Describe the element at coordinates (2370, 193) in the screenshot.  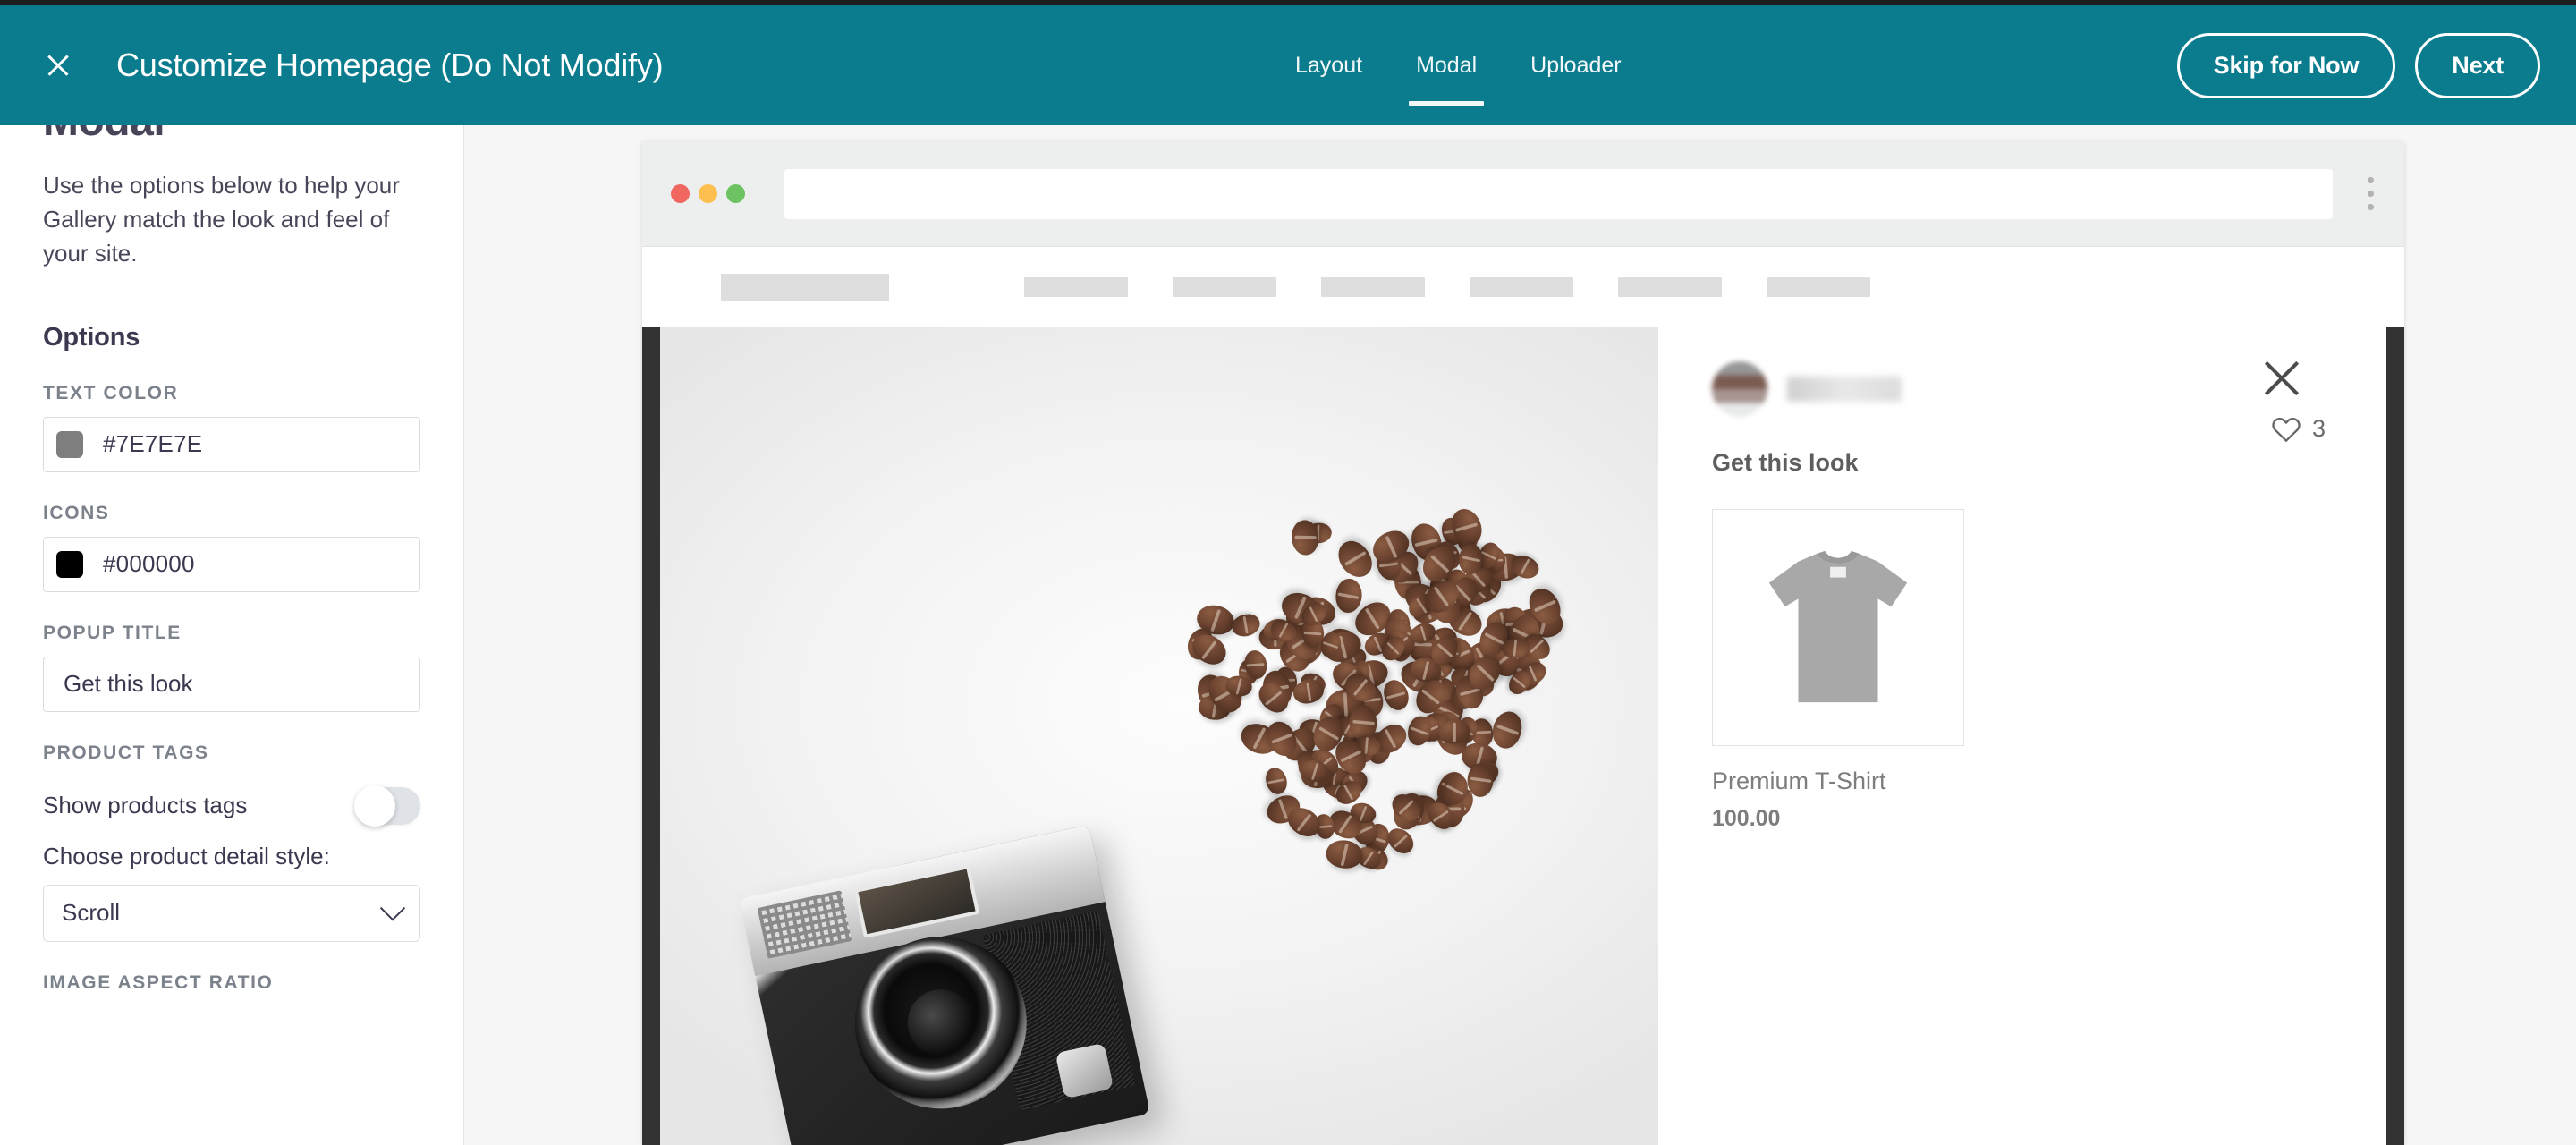
I see `kebab-menu-icon` at that location.